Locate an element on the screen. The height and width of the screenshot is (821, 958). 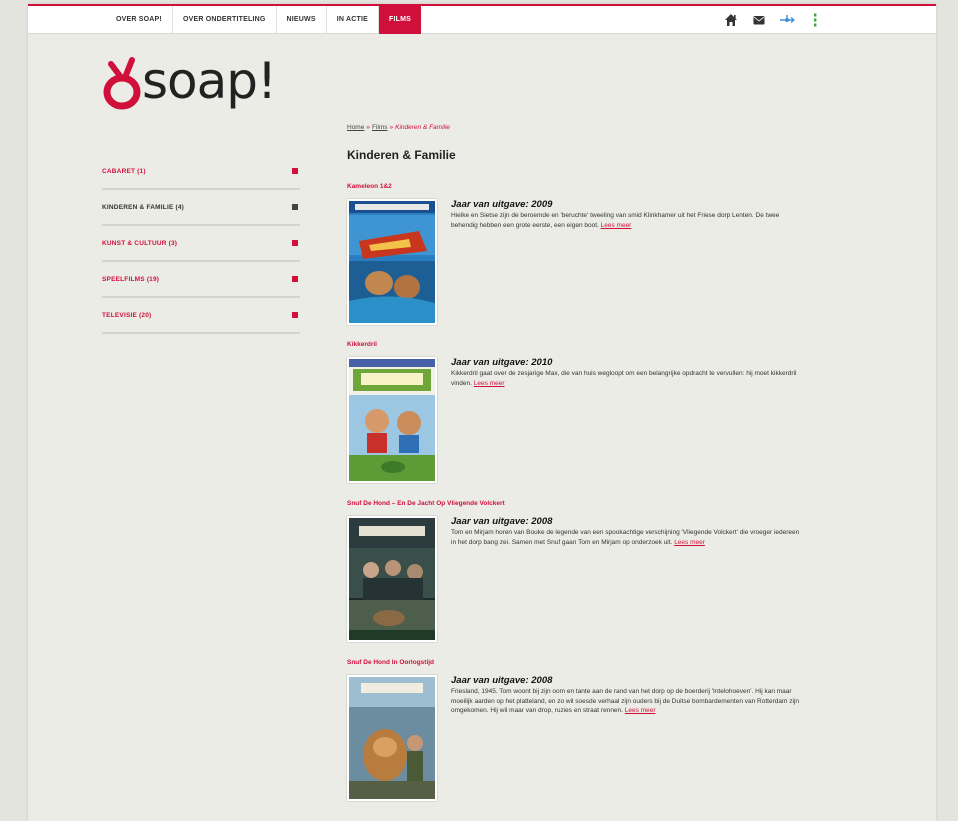
breadcrumb-home-link: Home is located at coordinates (355, 127).